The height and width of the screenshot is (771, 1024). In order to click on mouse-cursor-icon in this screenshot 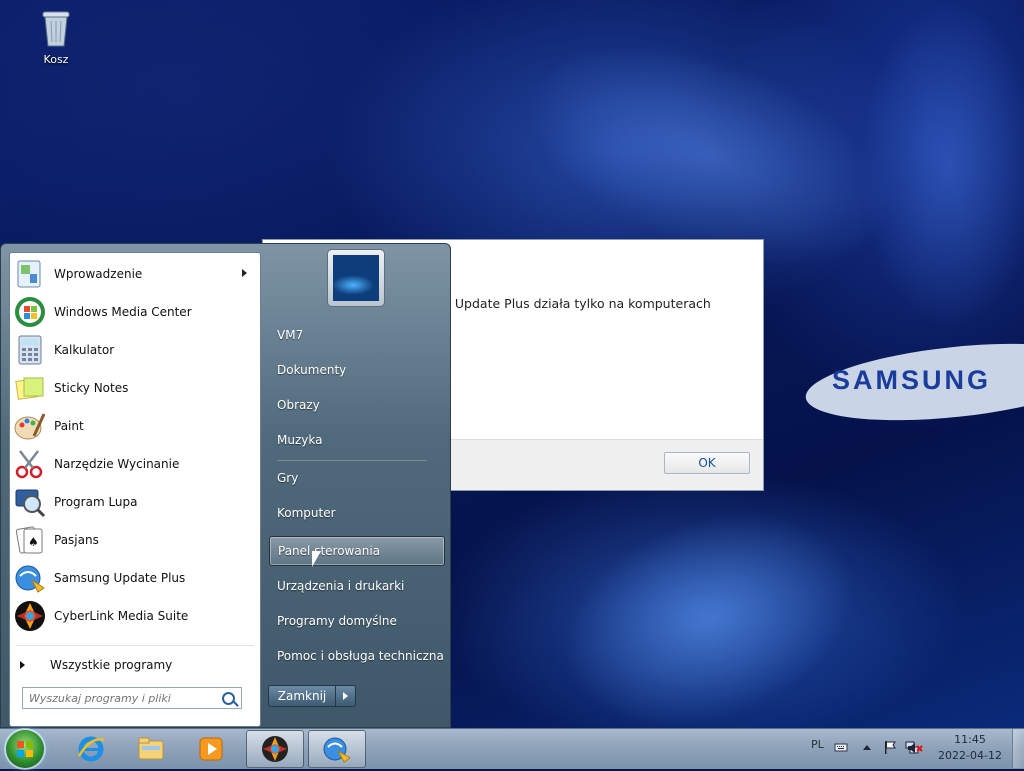, I will do `click(316, 559)`.